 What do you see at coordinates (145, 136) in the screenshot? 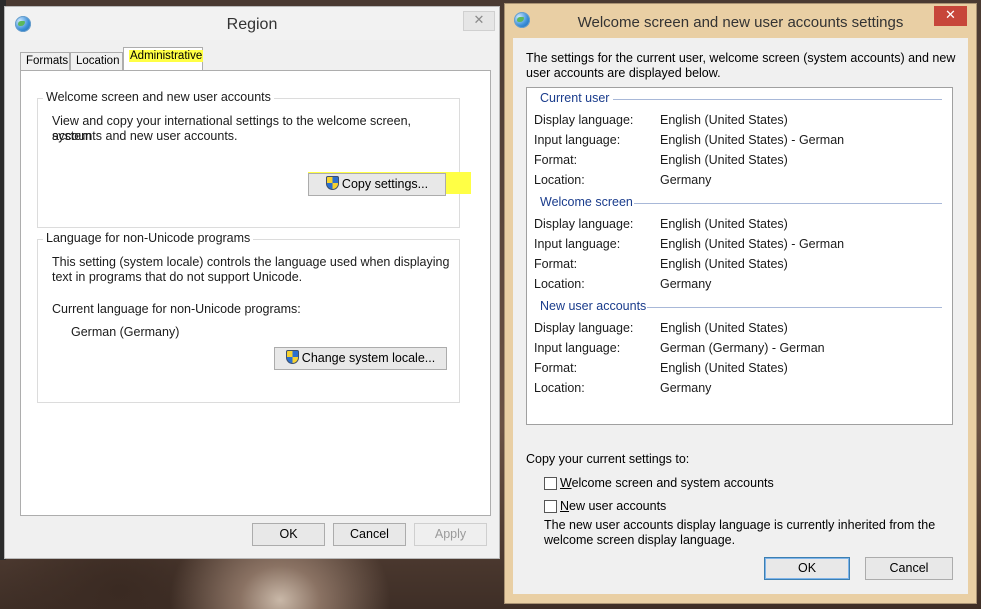
I see `welcome-description-line2: accounts and new user accounts.` at bounding box center [145, 136].